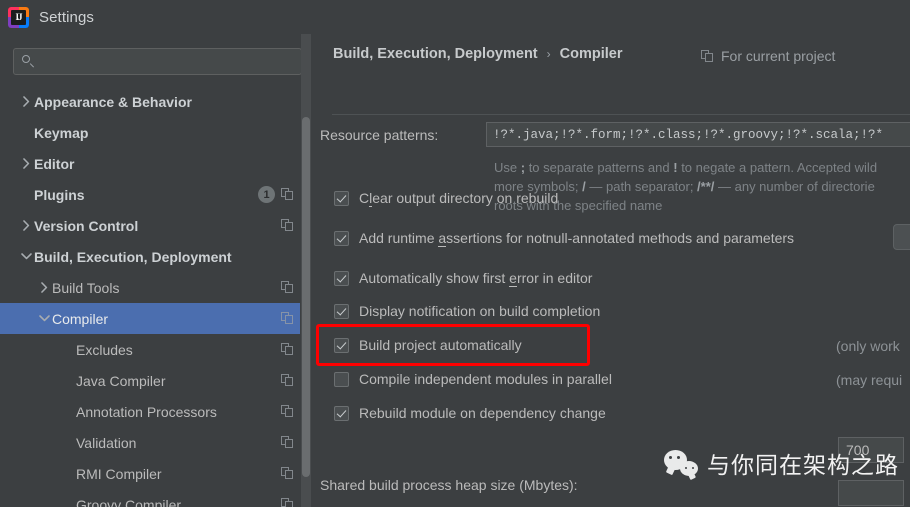 This screenshot has height=507, width=910. I want to click on sidebar-item-editor: Editor, so click(150, 163).